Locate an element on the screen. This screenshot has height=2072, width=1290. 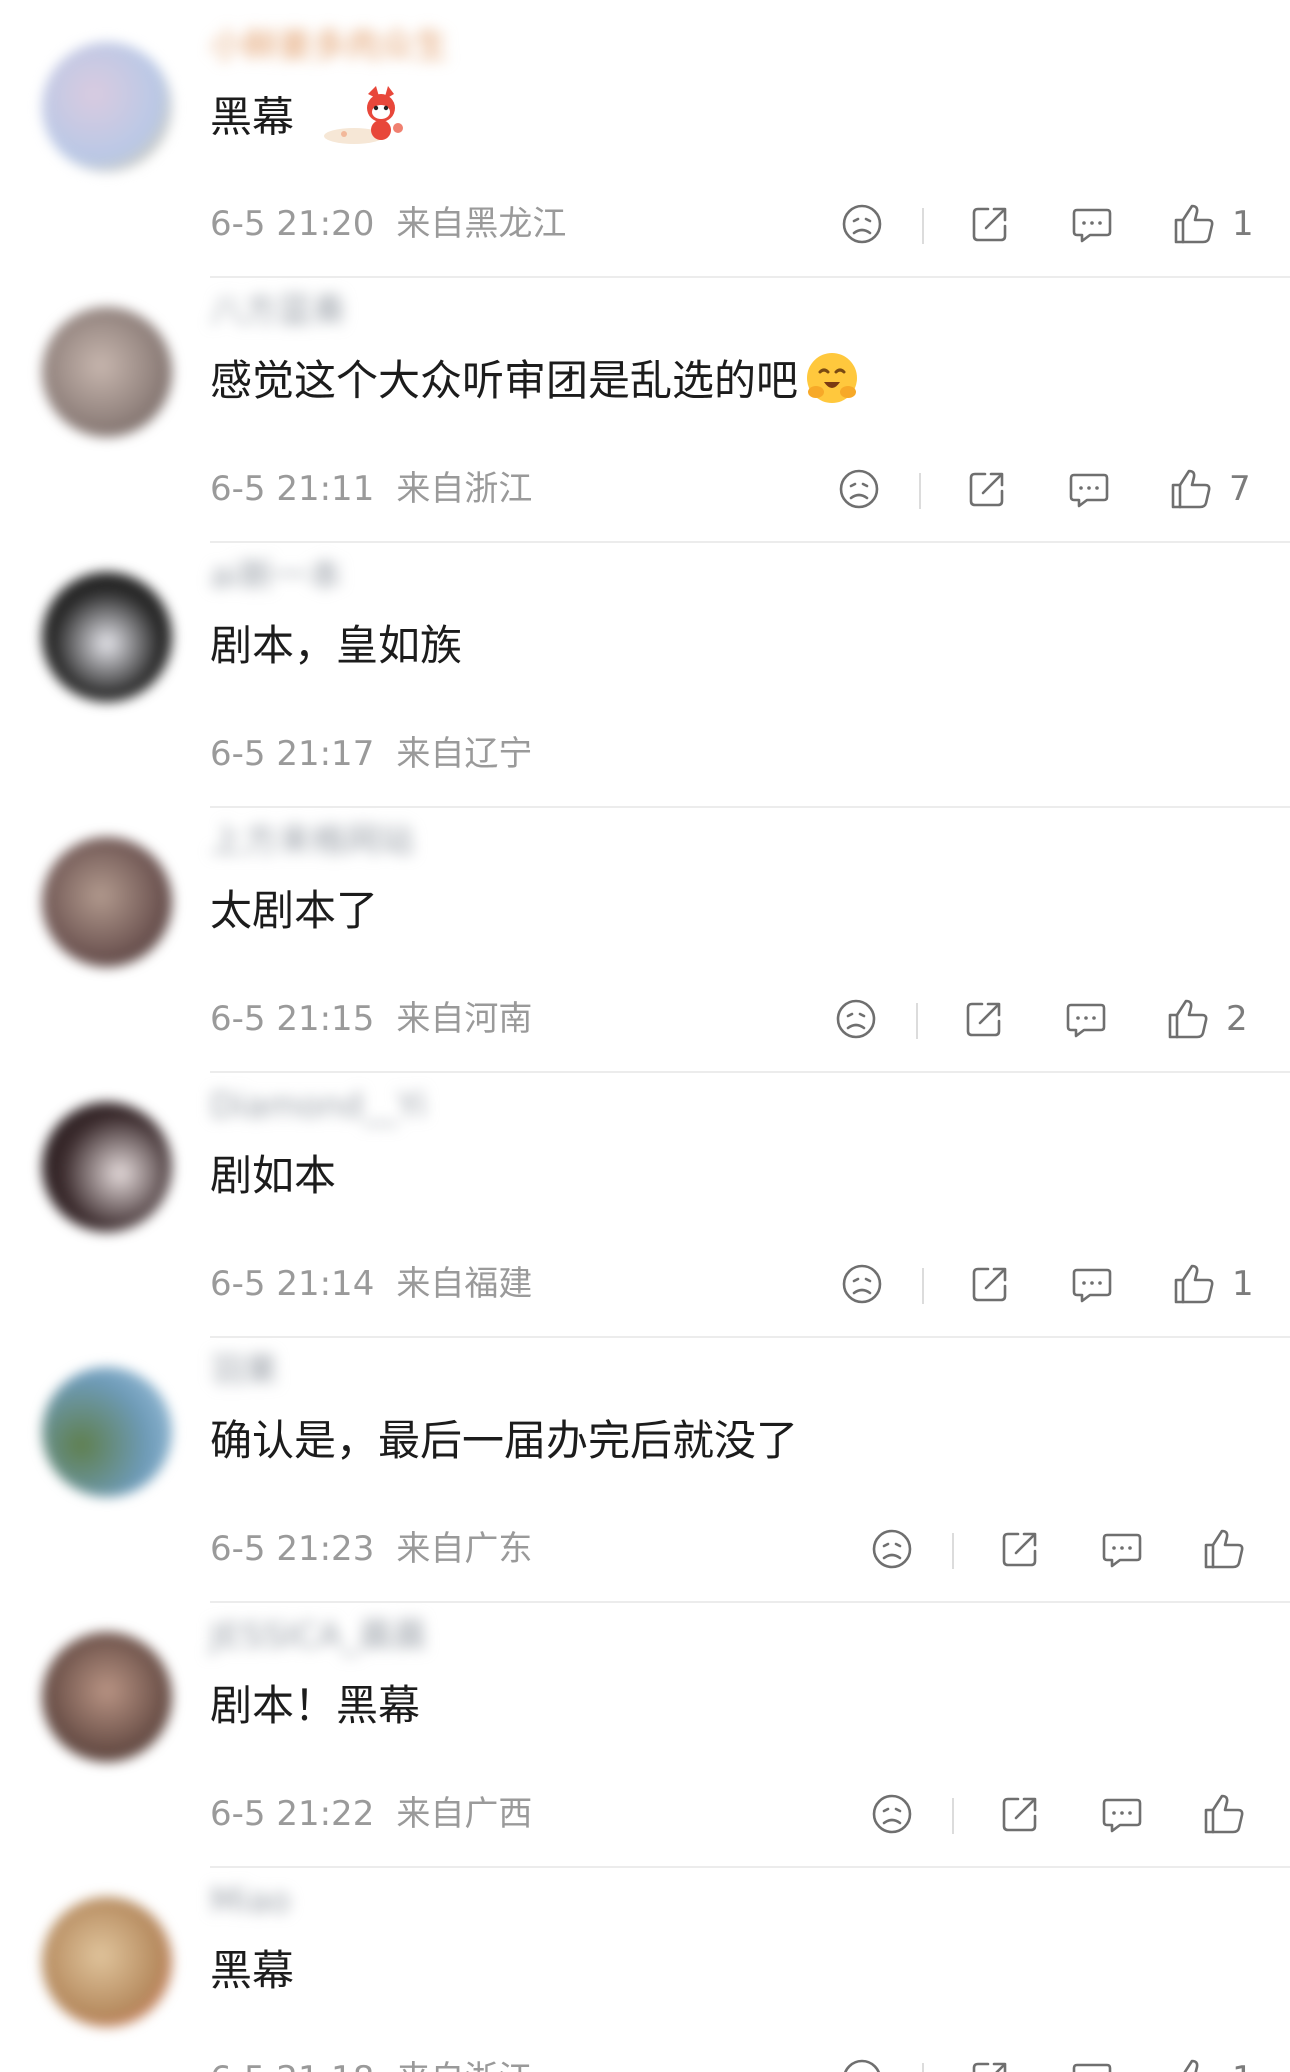
comment-text: 剧如本 is located at coordinates (273, 1176).